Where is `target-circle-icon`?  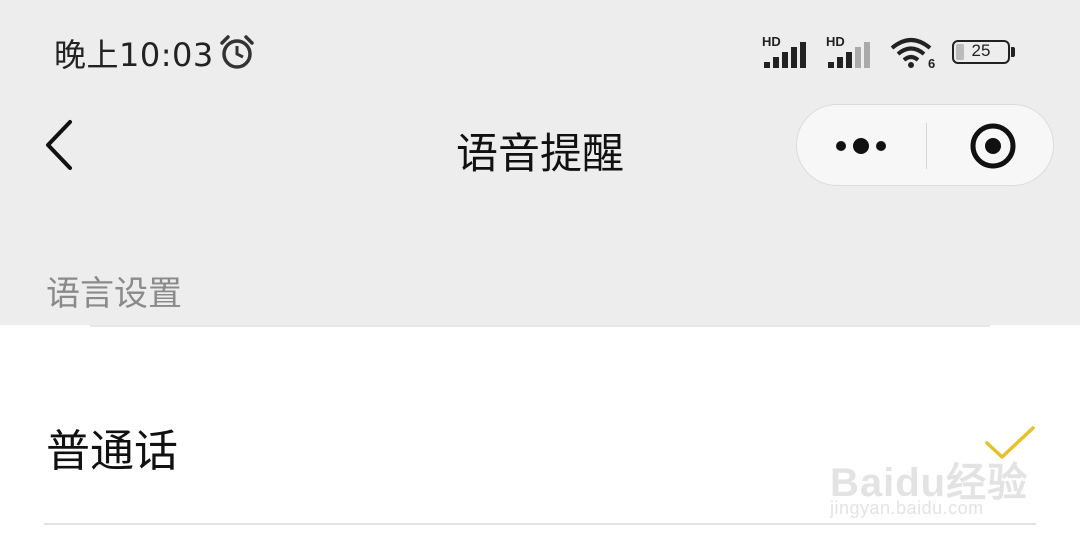 target-circle-icon is located at coordinates (993, 146).